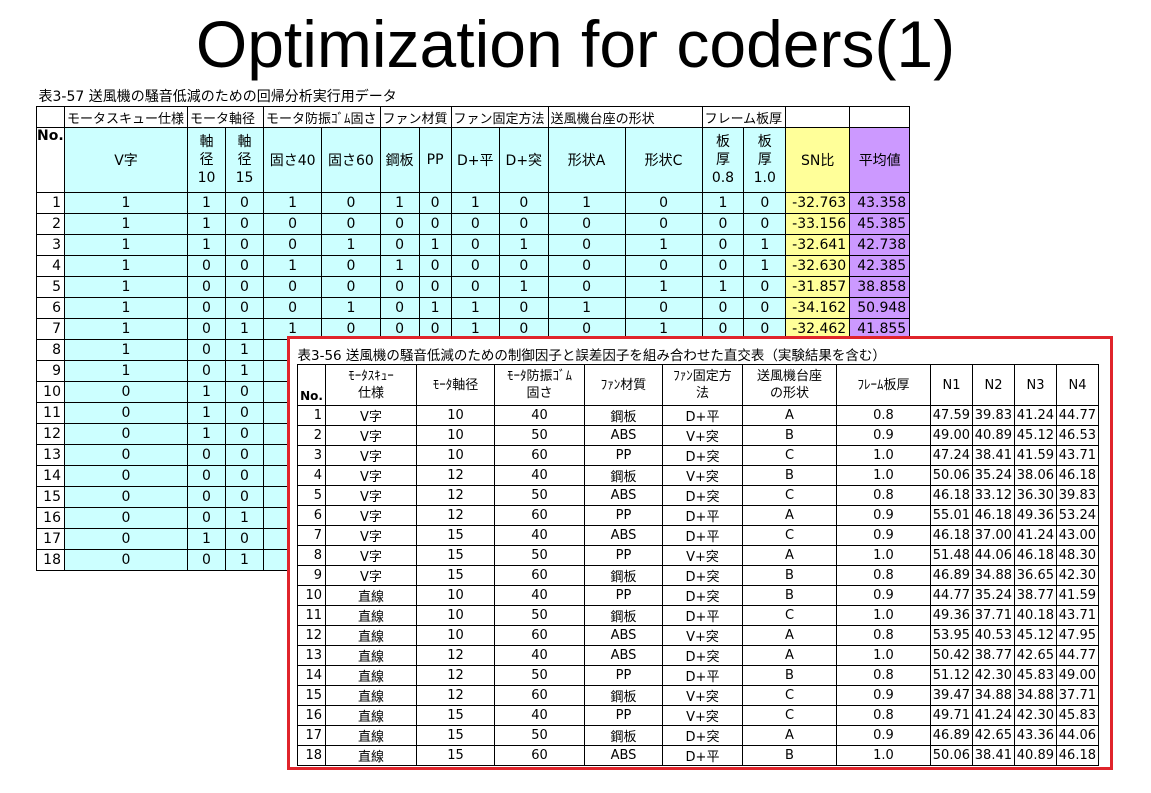 The width and height of the screenshot is (1151, 793). Describe the element at coordinates (311, 495) in the screenshot. I see `table-cell: 5` at that location.